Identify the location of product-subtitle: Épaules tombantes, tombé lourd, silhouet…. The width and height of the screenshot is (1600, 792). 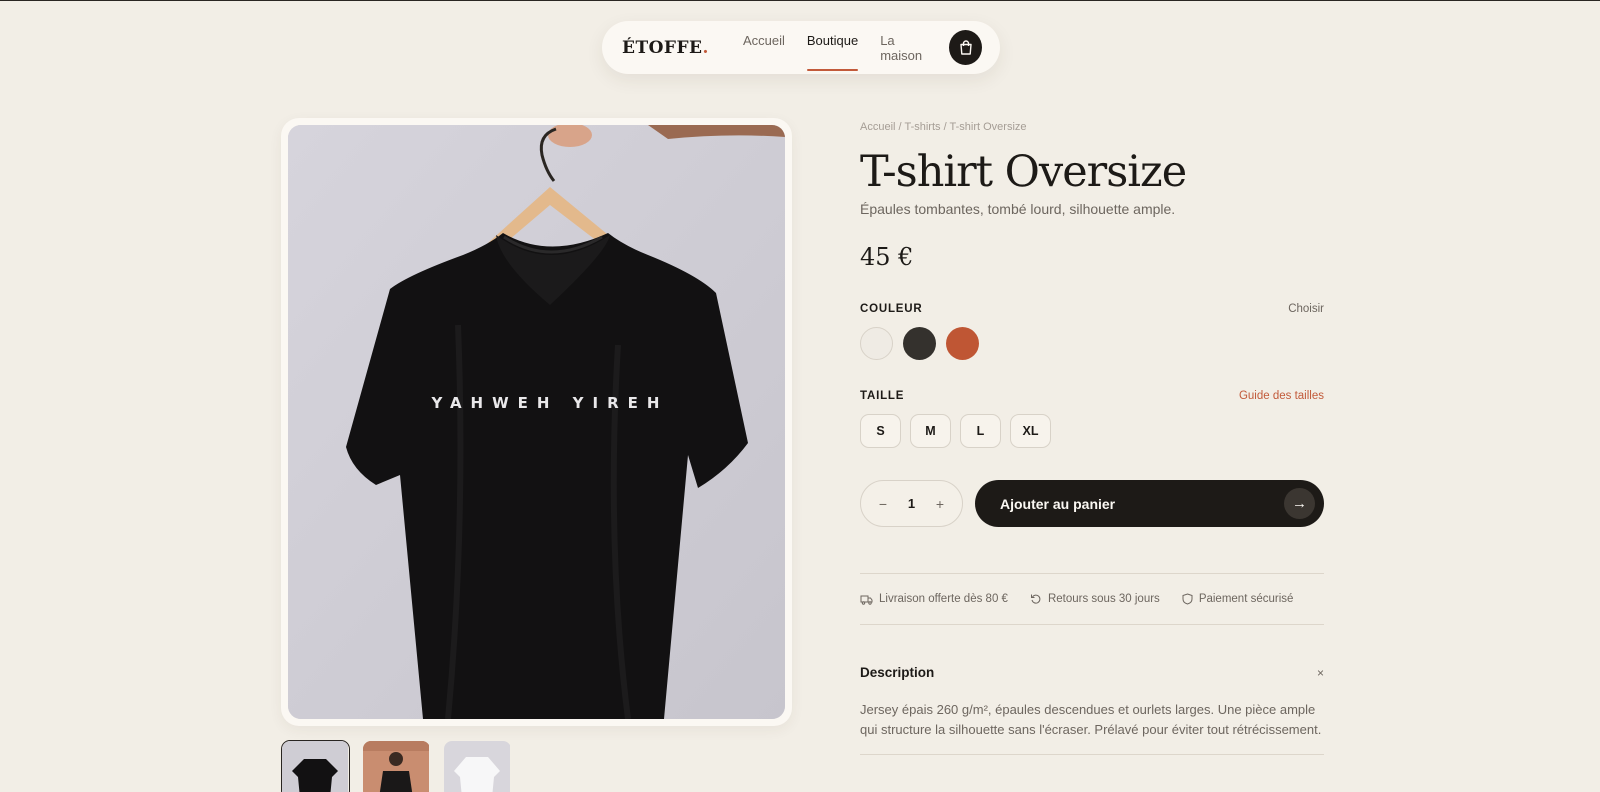
(1018, 209).